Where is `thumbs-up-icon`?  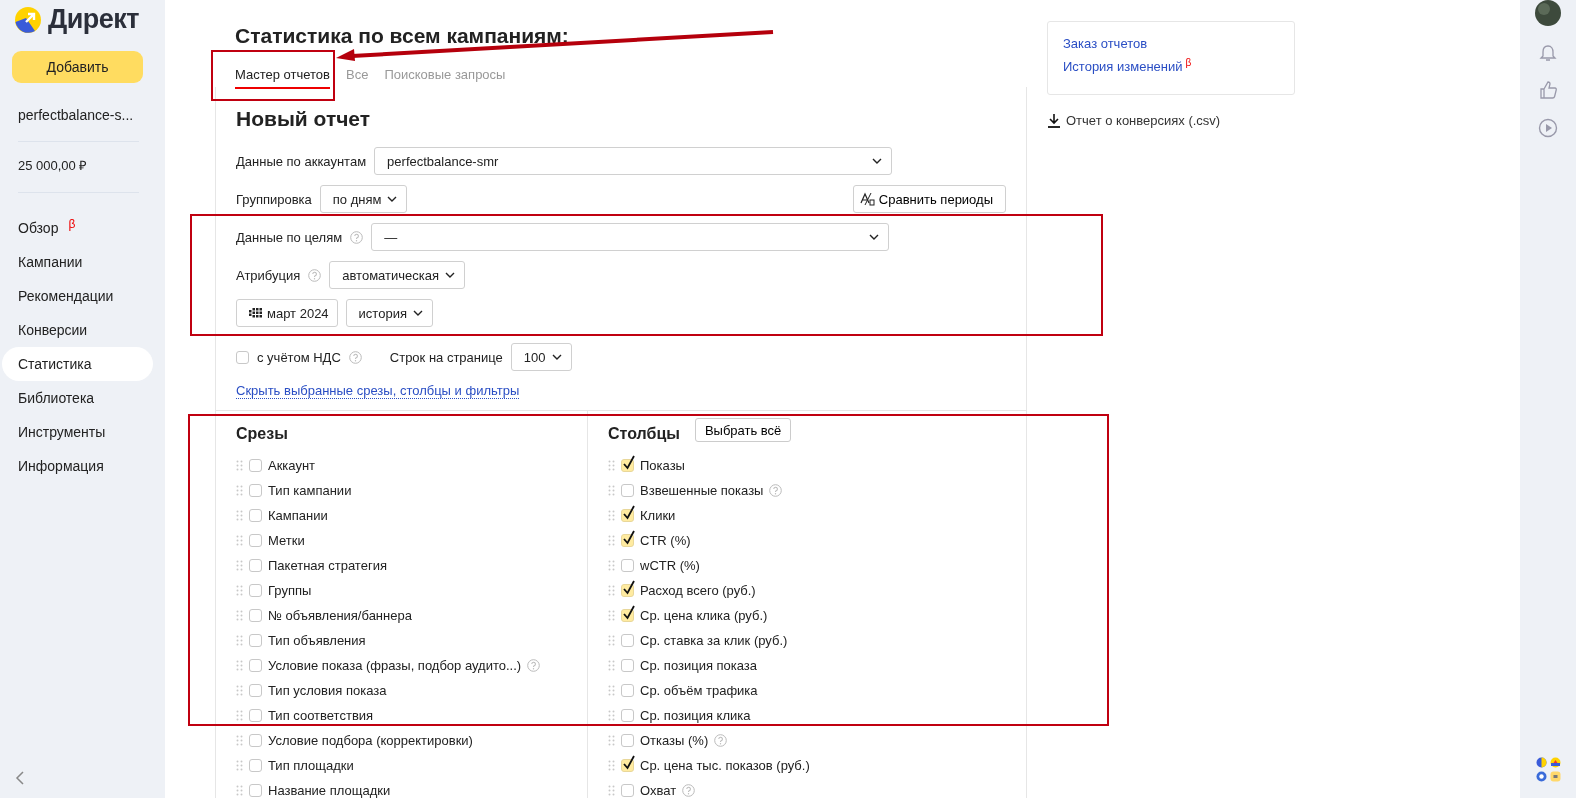 thumbs-up-icon is located at coordinates (1548, 90).